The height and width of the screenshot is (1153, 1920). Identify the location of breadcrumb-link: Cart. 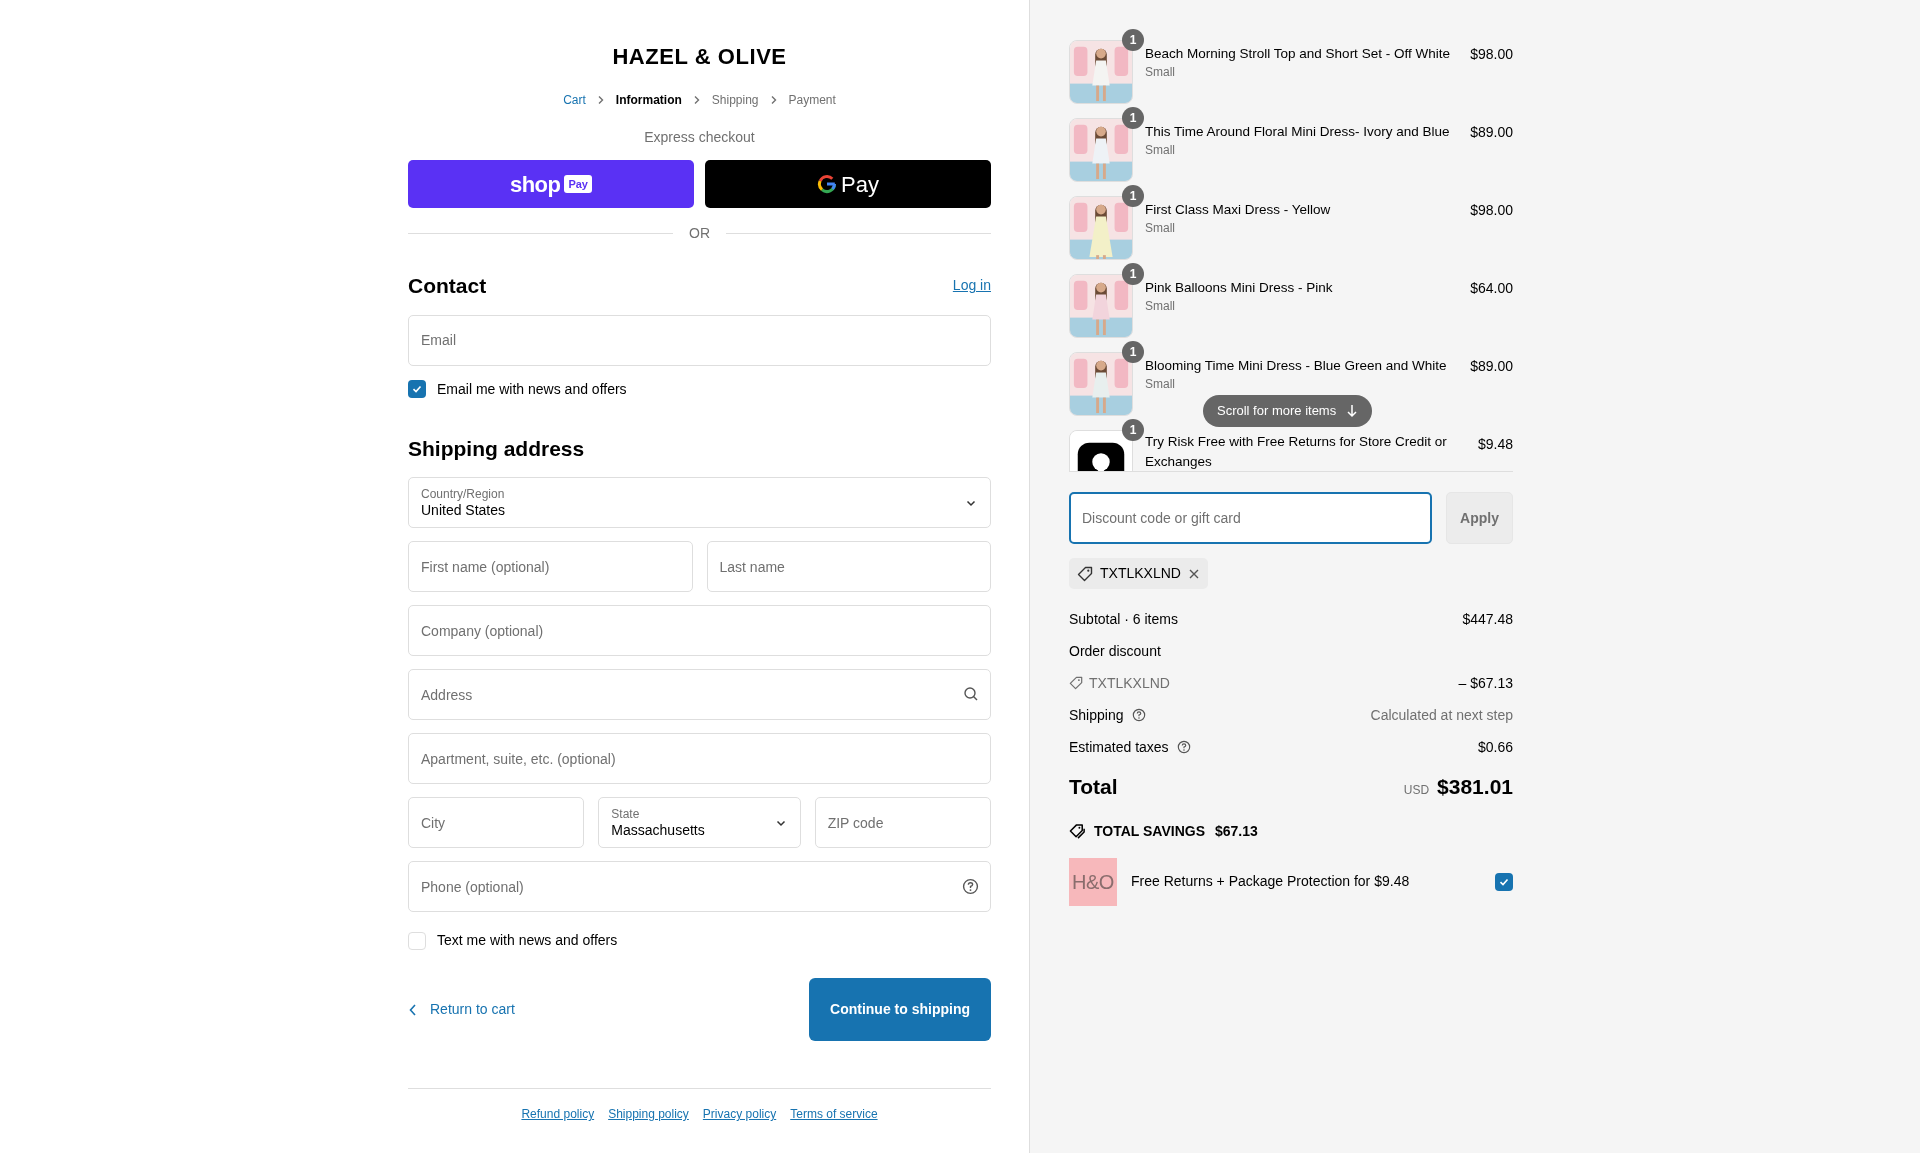
(574, 100).